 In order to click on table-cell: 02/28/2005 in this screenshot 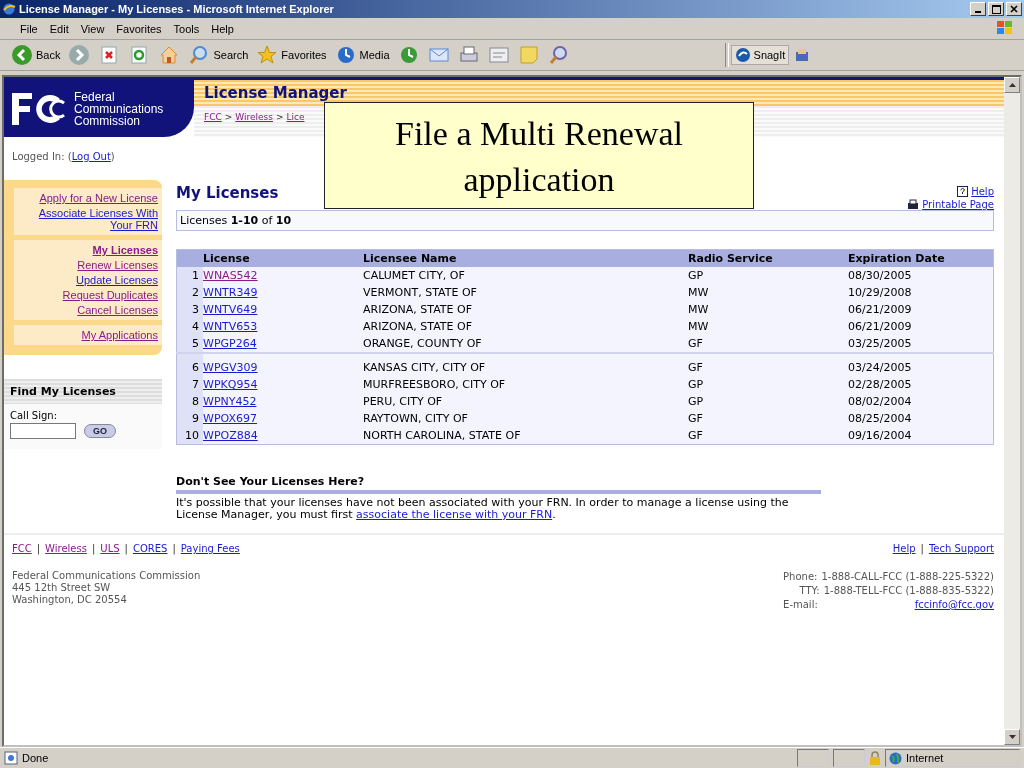, I will do `click(921, 384)`.